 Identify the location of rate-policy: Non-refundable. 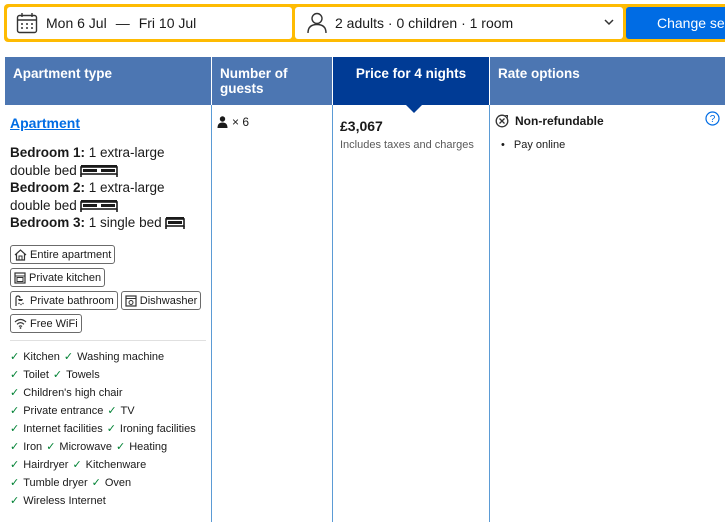
(549, 121).